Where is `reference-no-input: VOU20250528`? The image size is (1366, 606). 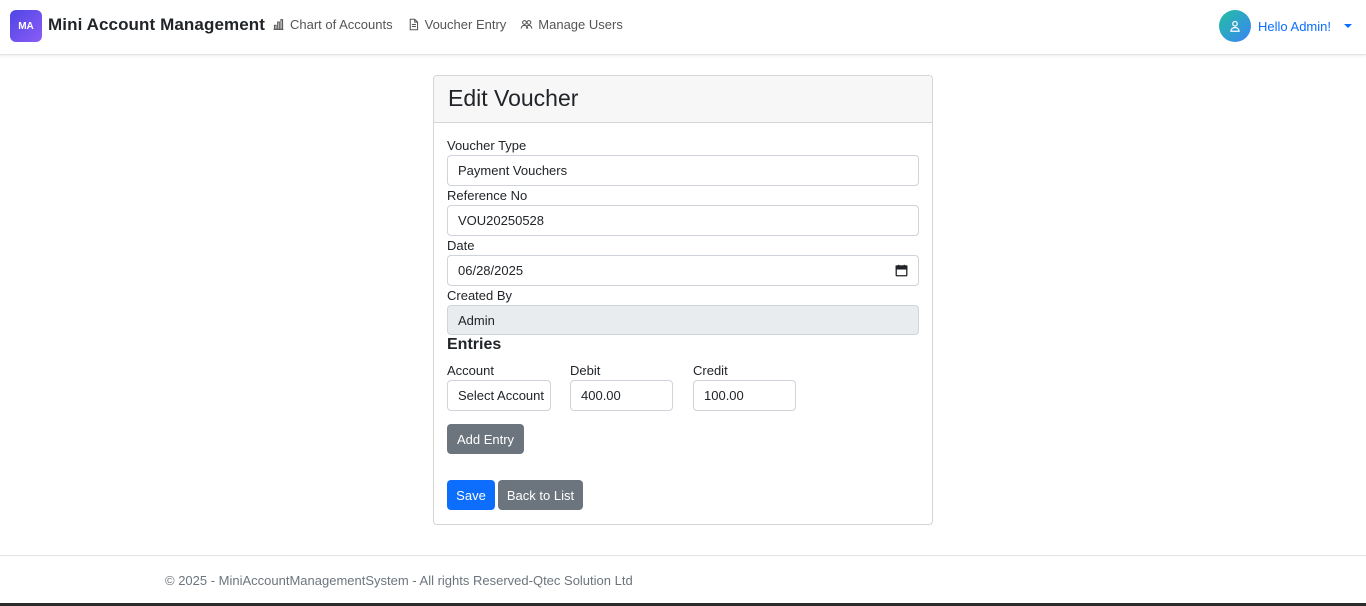
reference-no-input: VOU20250528 is located at coordinates (683, 220).